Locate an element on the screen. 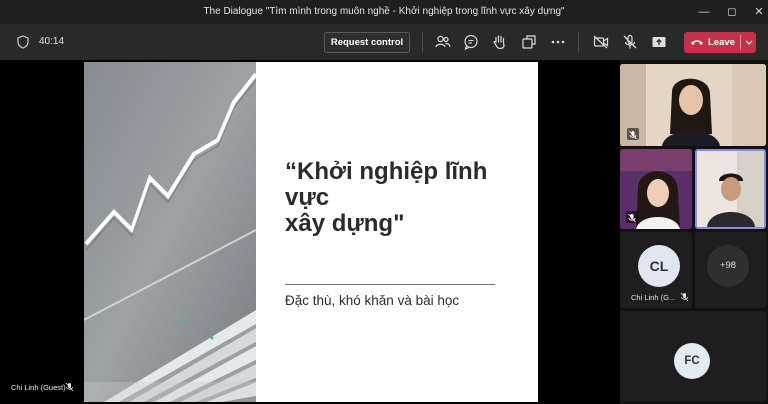  maximize-icon: ◻ is located at coordinates (732, 12).